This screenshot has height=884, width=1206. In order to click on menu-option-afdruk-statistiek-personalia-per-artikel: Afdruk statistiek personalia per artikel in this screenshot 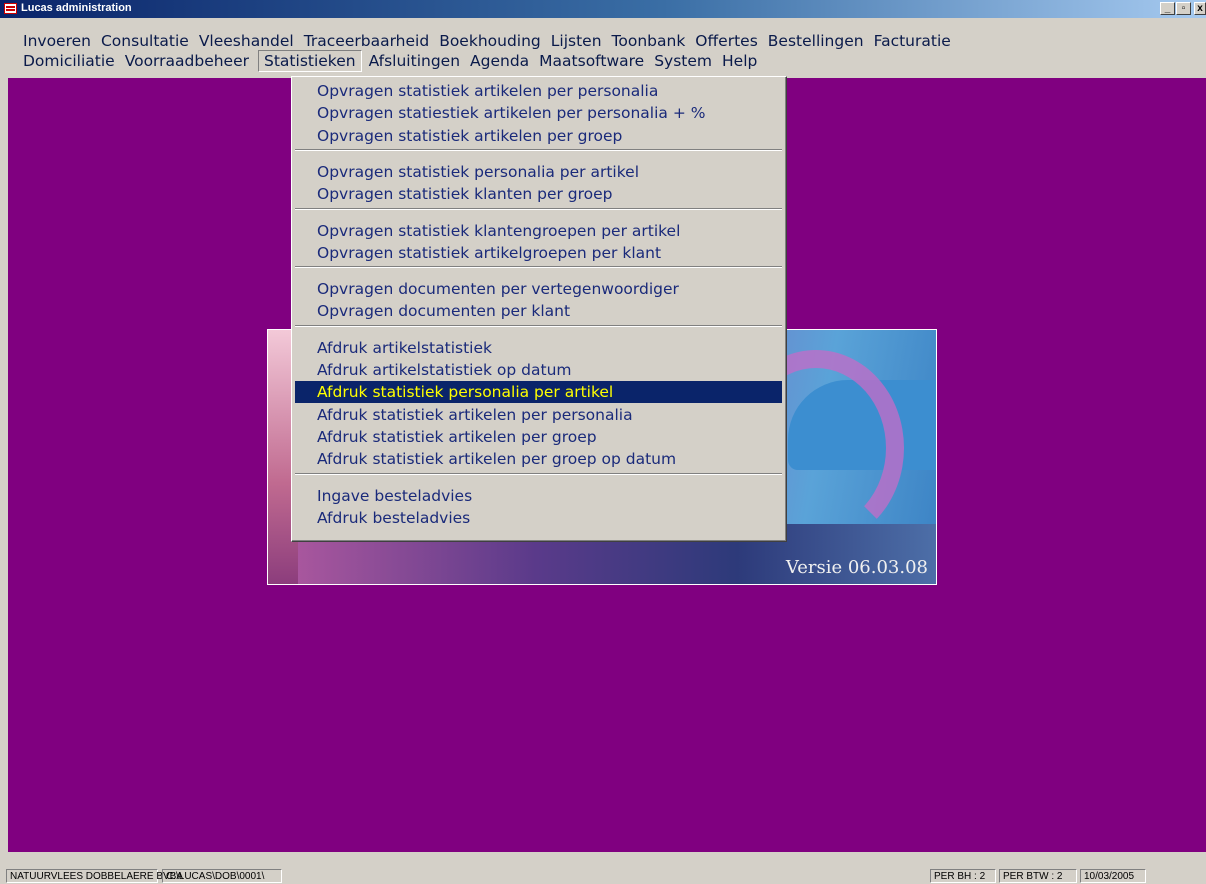, I will do `click(538, 392)`.